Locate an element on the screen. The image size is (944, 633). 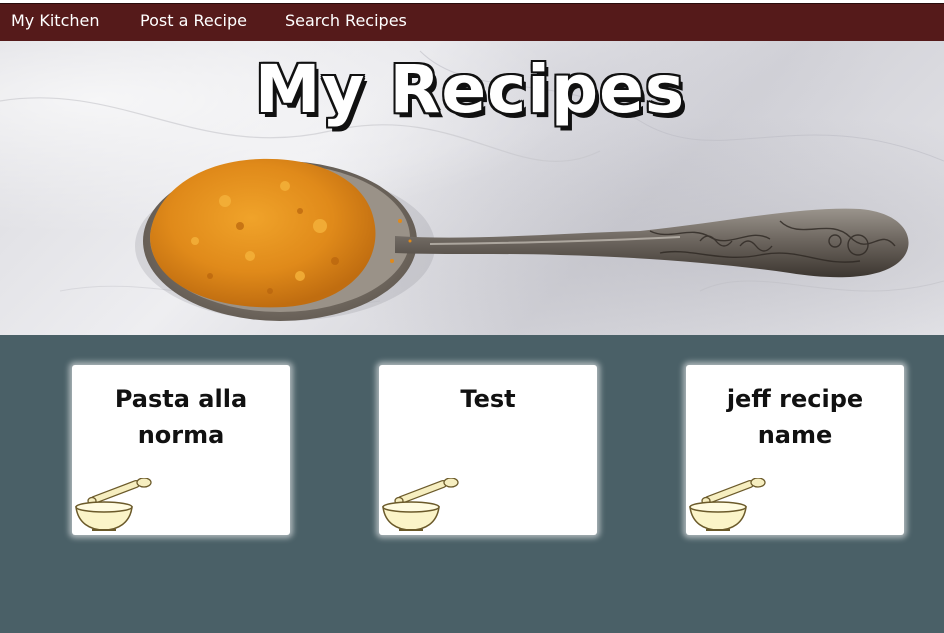
nav-search-recipes: Search Recipes is located at coordinates (346, 23).